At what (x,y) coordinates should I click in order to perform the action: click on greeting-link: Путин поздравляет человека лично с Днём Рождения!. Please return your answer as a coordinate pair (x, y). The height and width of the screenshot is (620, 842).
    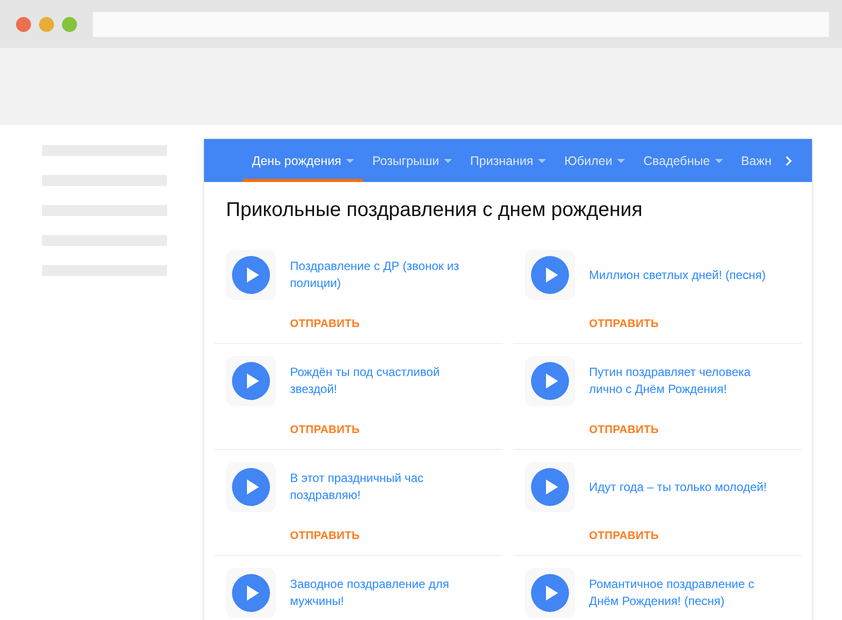
    Looking at the image, I should click on (684, 381).